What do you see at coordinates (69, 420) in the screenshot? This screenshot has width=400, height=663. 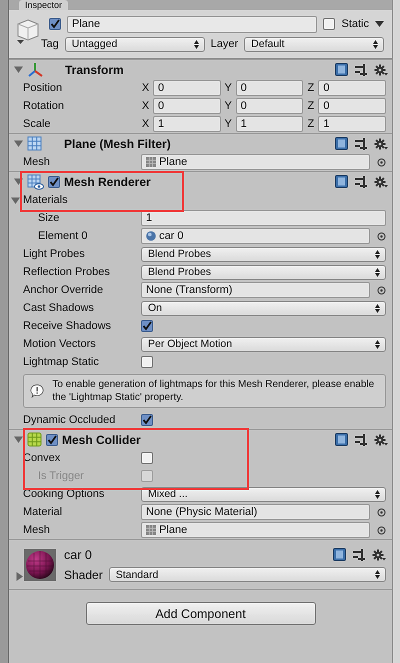 I see `property-label: Dynamic Occluded` at bounding box center [69, 420].